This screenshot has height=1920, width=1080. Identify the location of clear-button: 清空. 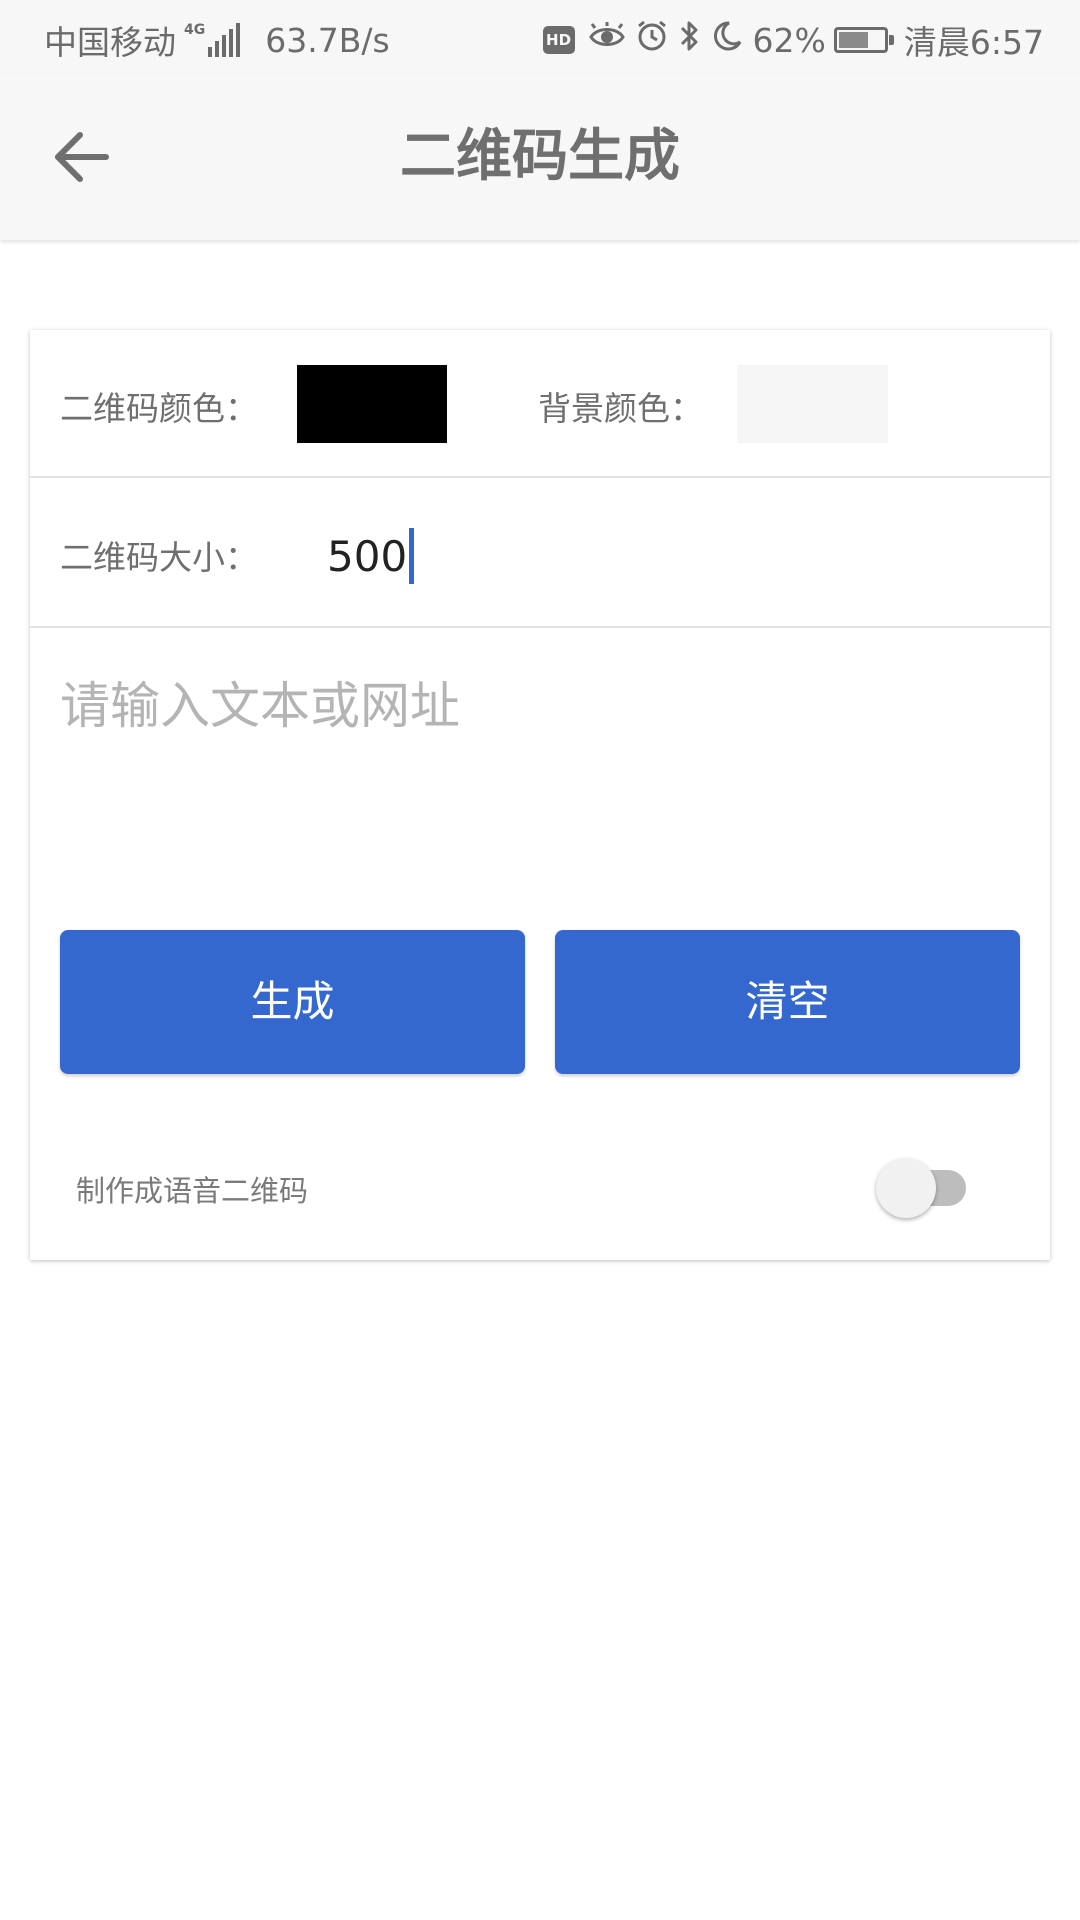
(787, 1002).